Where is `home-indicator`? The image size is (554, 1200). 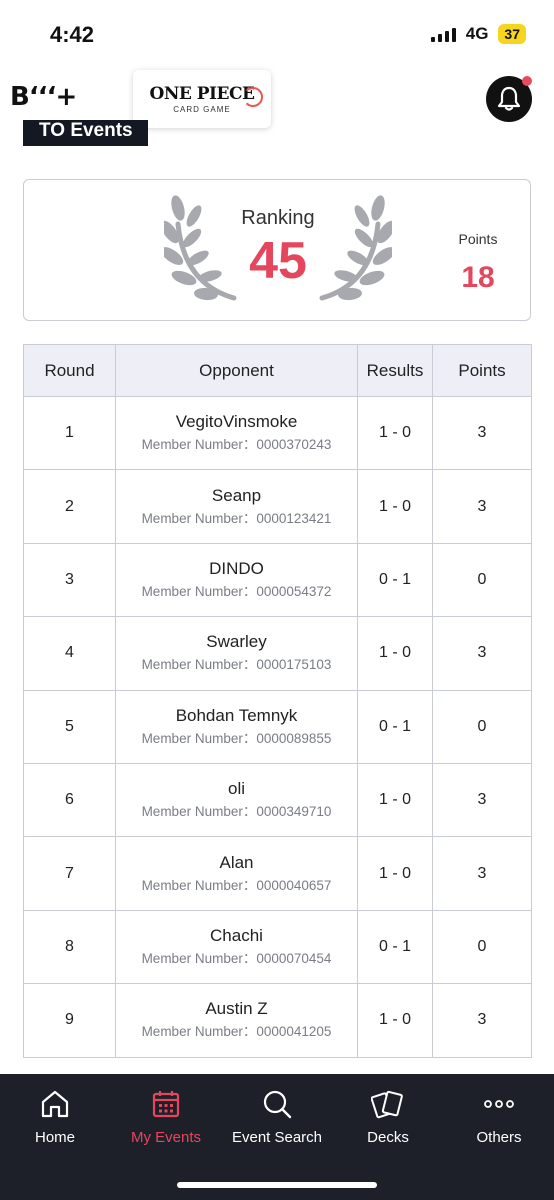 home-indicator is located at coordinates (277, 1185).